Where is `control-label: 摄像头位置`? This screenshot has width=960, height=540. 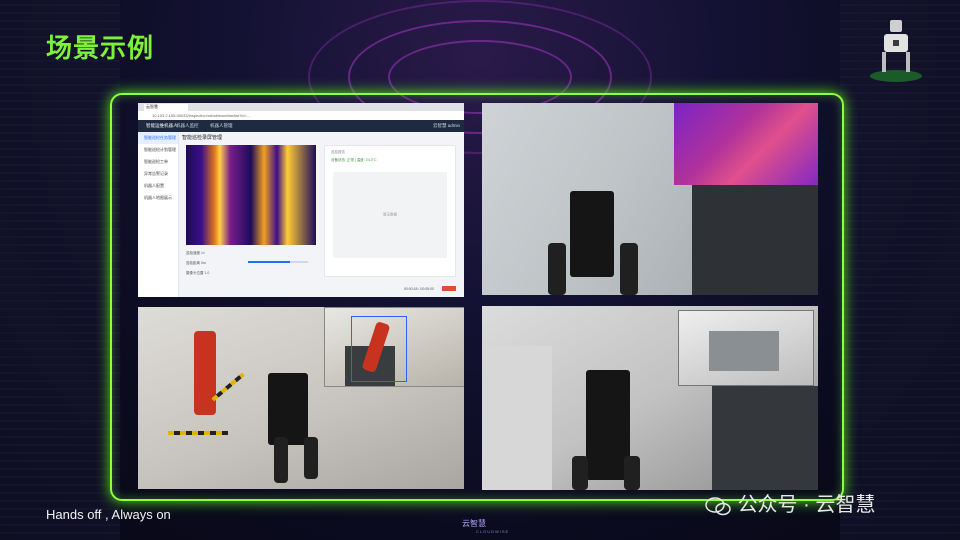 control-label: 摄像头位置 is located at coordinates (195, 273).